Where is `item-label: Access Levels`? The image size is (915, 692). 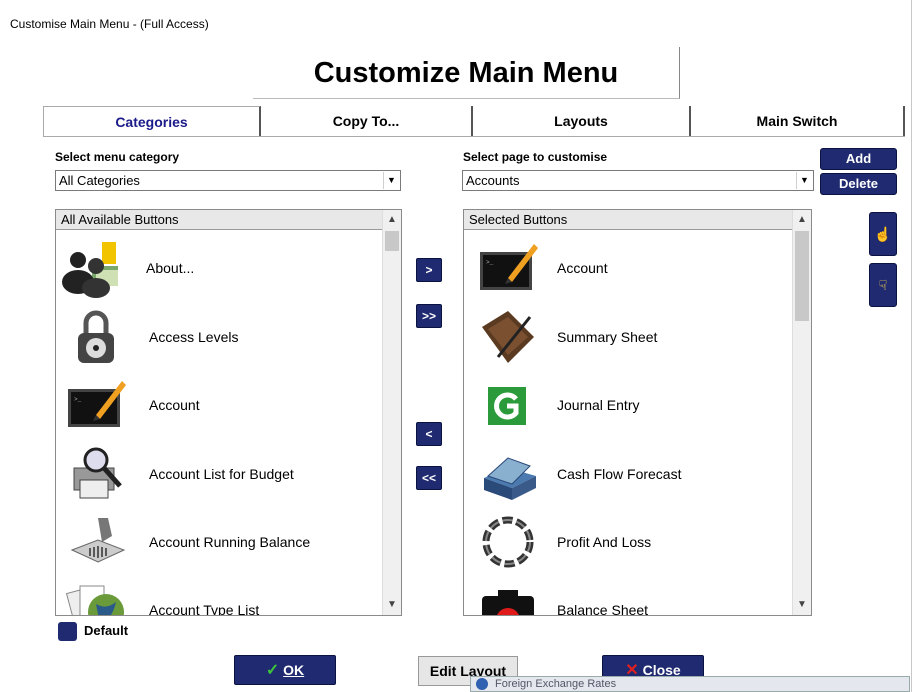 item-label: Access Levels is located at coordinates (194, 337).